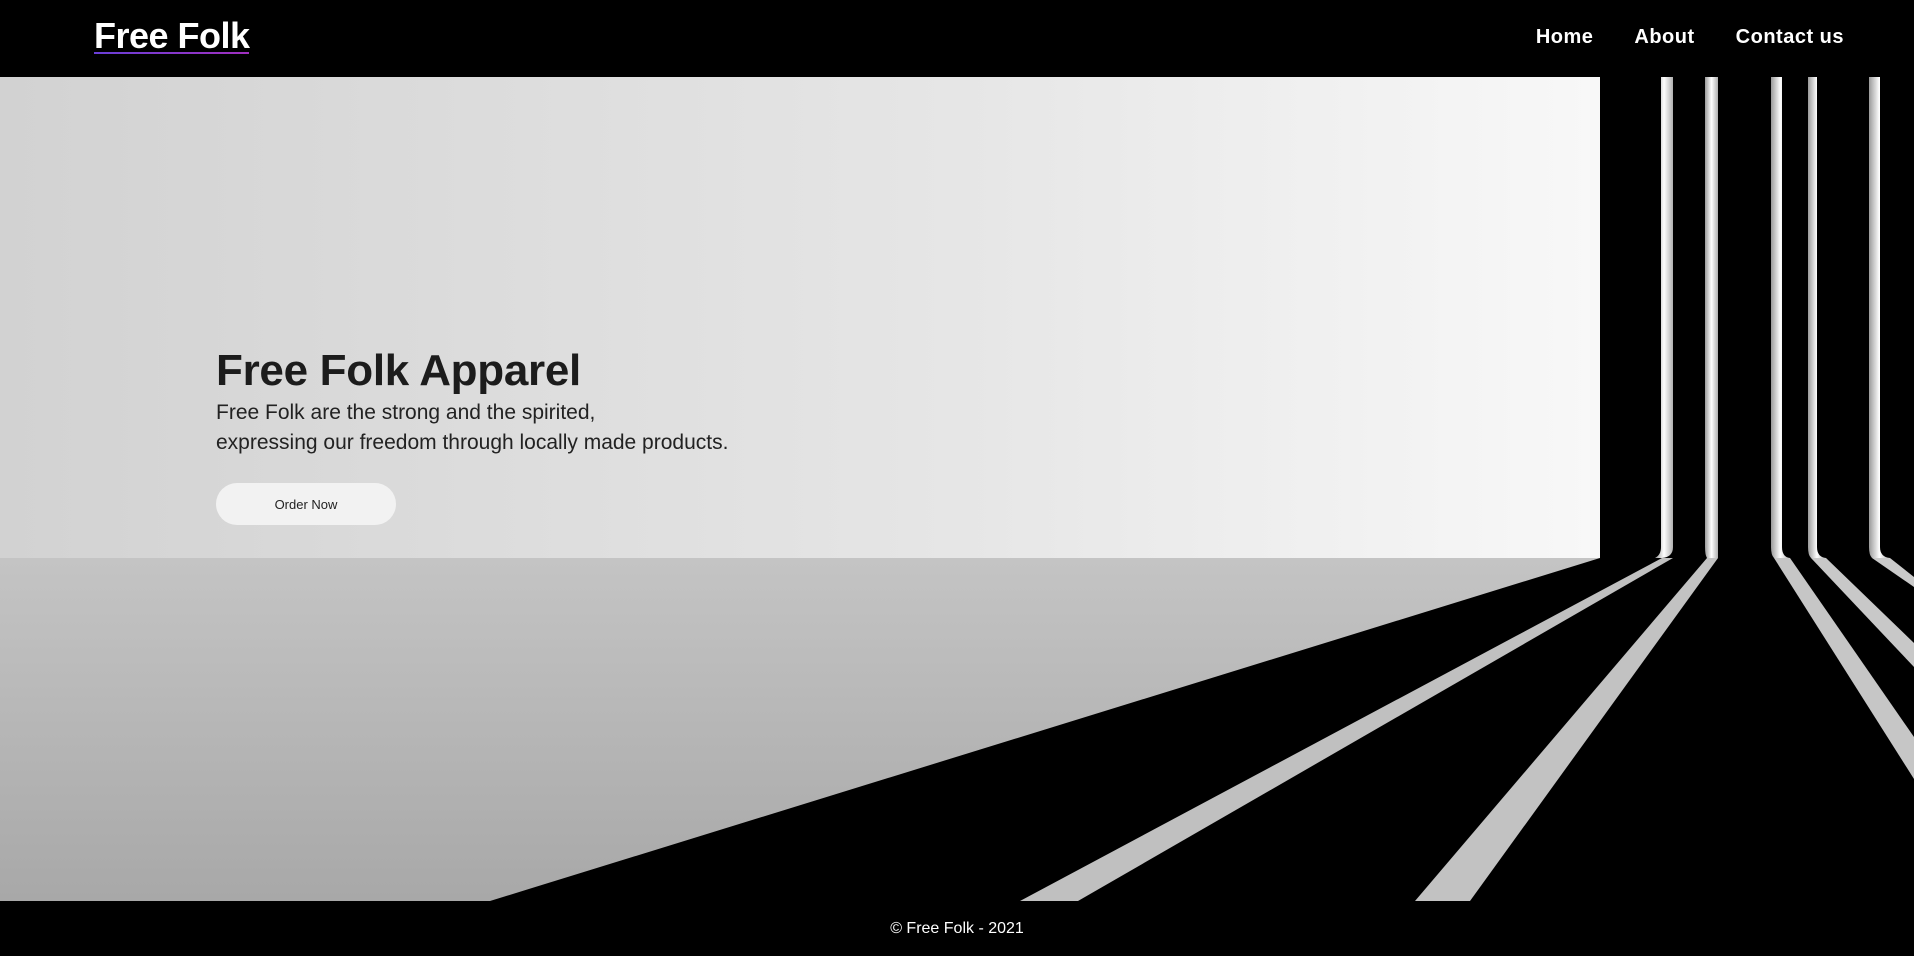 This screenshot has height=956, width=1914. I want to click on nav-about-link: About, so click(1664, 37).